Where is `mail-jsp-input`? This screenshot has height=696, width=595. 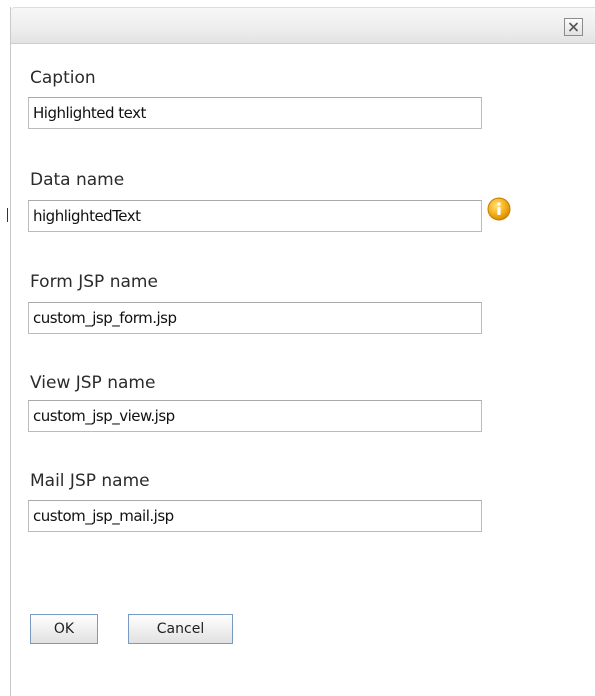
mail-jsp-input is located at coordinates (255, 516).